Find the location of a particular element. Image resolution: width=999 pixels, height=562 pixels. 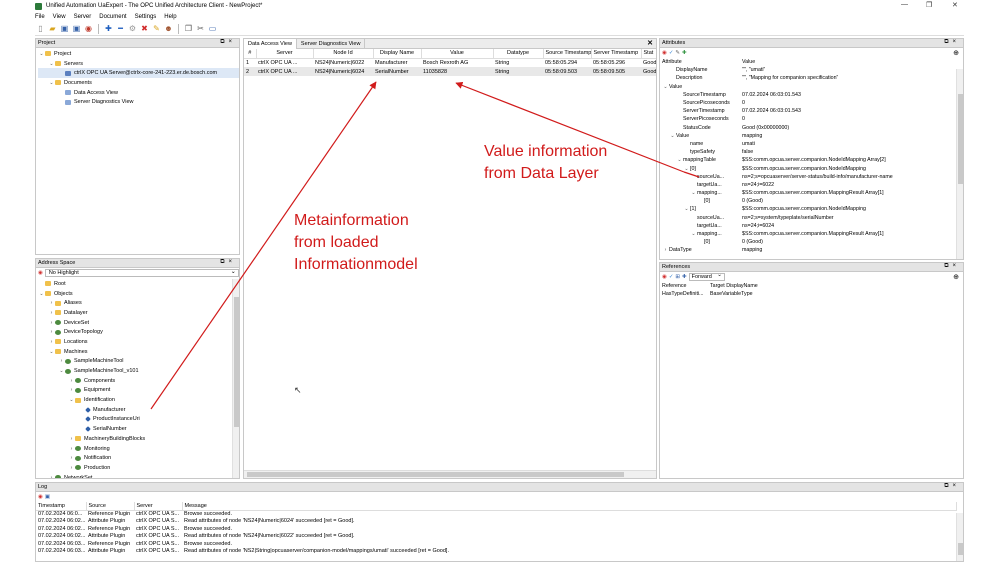

reference-column-header: Reference is located at coordinates (686, 286).